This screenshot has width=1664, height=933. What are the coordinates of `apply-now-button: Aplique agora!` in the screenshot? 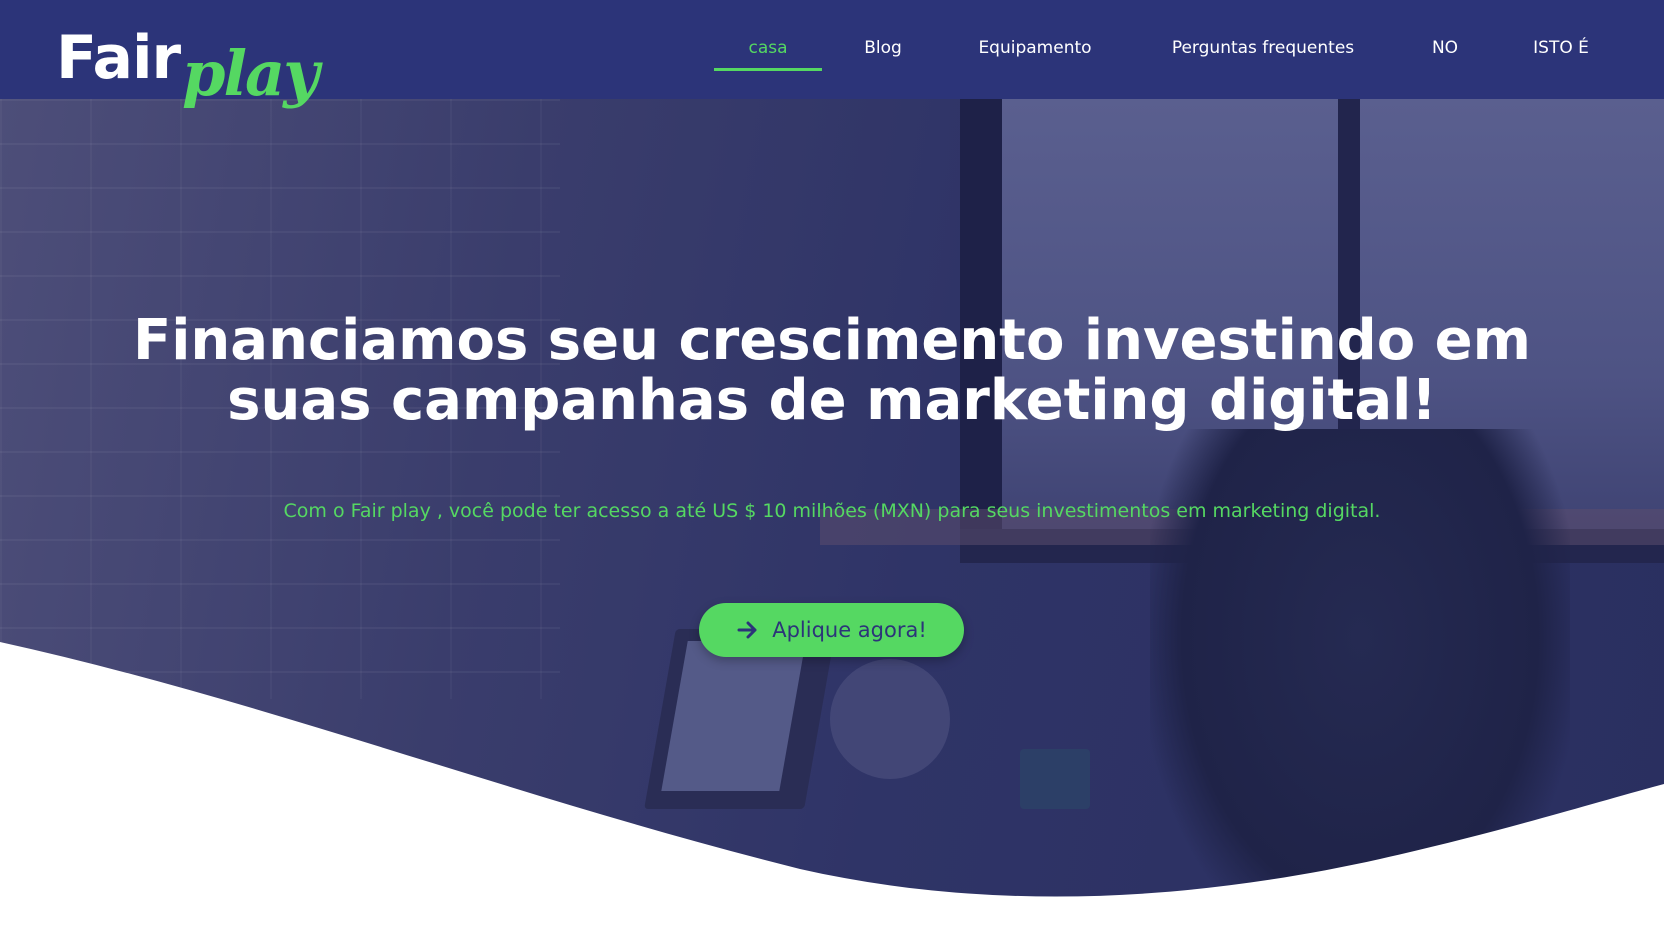 It's located at (831, 630).